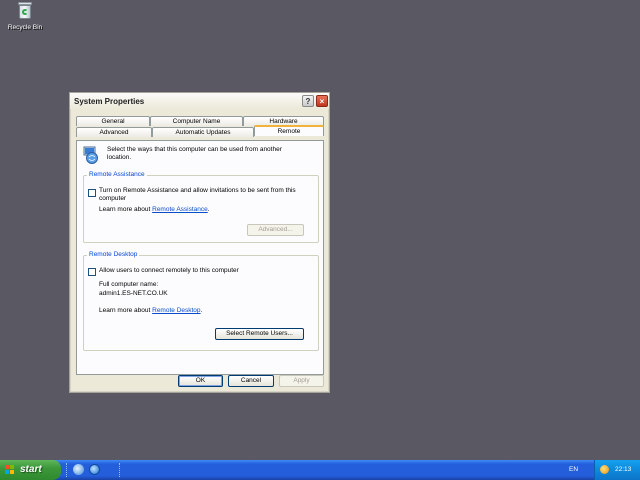  I want to click on system-tray: 22:13, so click(617, 470).